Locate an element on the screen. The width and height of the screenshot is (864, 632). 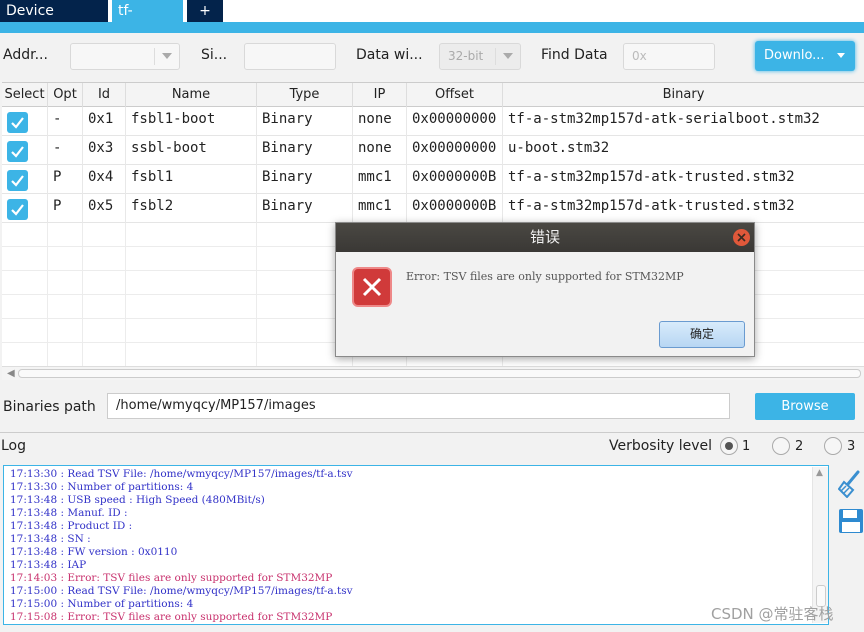
scrollbar-thumb is located at coordinates (439, 373).